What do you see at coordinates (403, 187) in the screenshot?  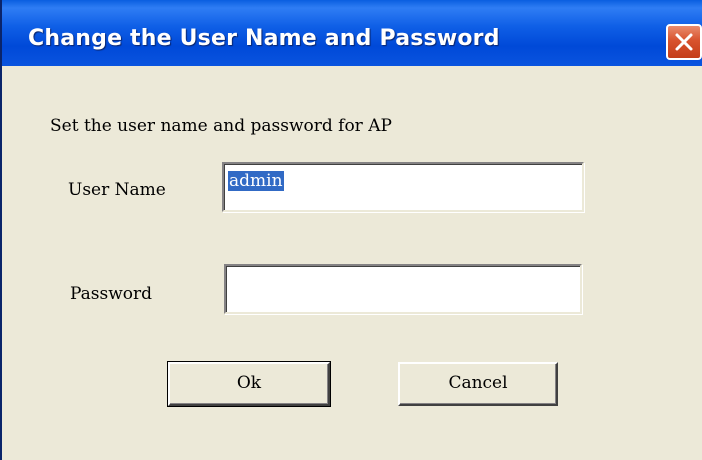 I see `username-field: admin` at bounding box center [403, 187].